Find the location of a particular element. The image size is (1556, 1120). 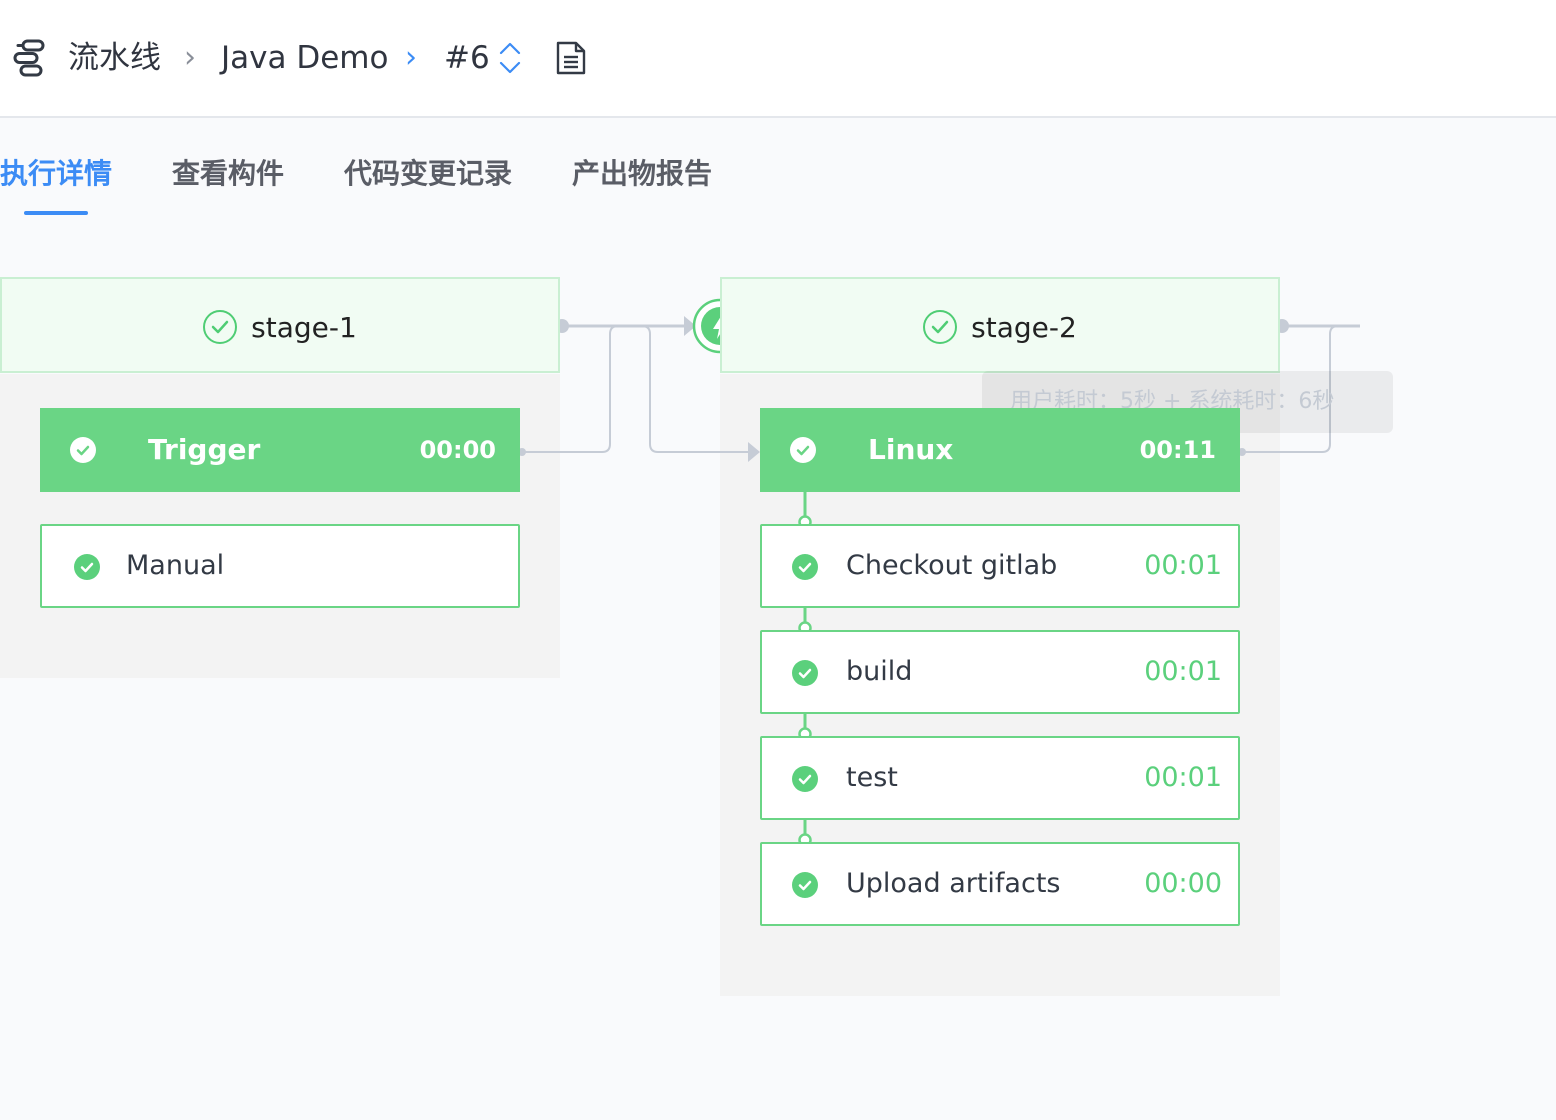

step-build: build 00:01 is located at coordinates (1000, 672).